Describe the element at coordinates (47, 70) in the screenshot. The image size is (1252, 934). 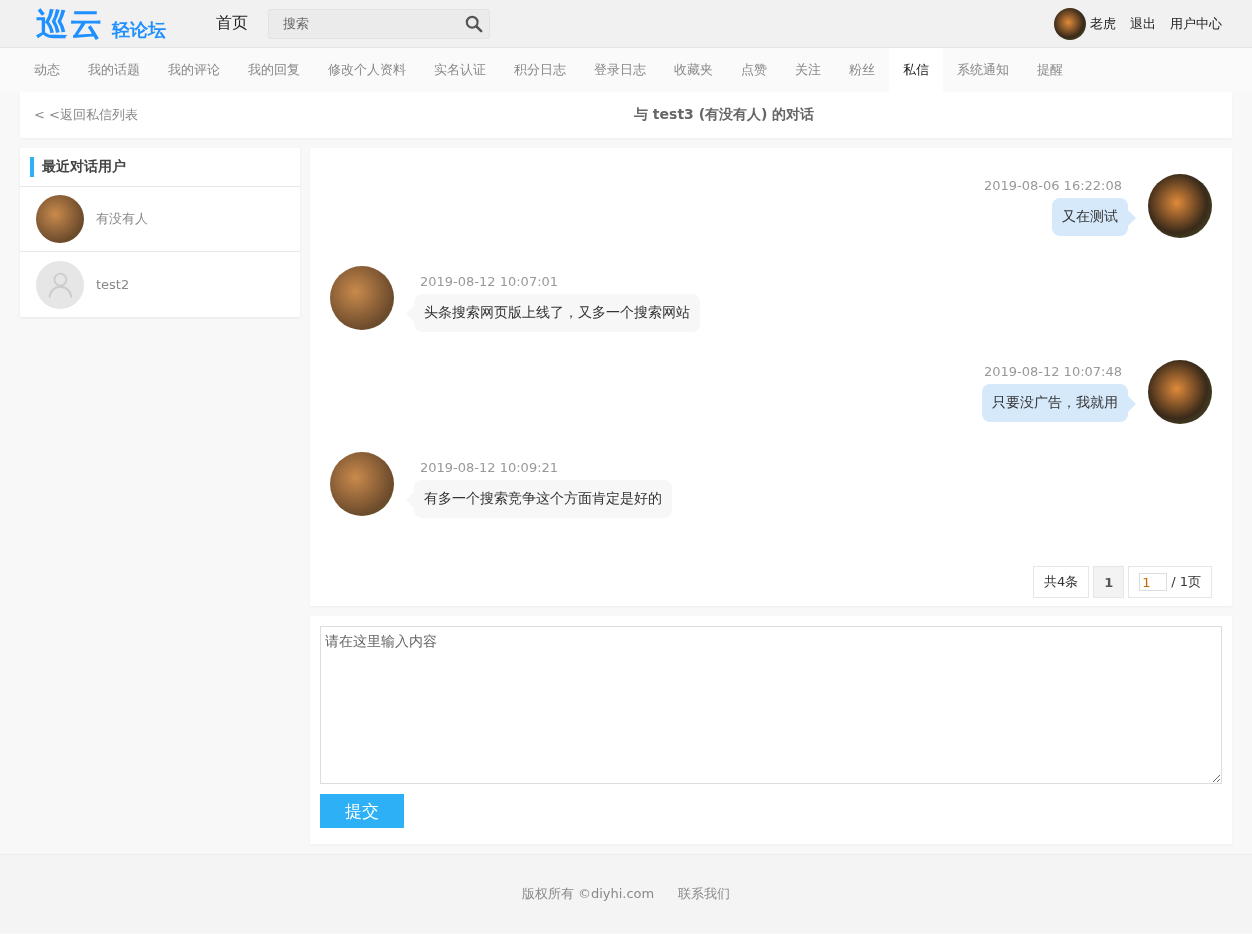
I see `nav-tab: 动态` at that location.